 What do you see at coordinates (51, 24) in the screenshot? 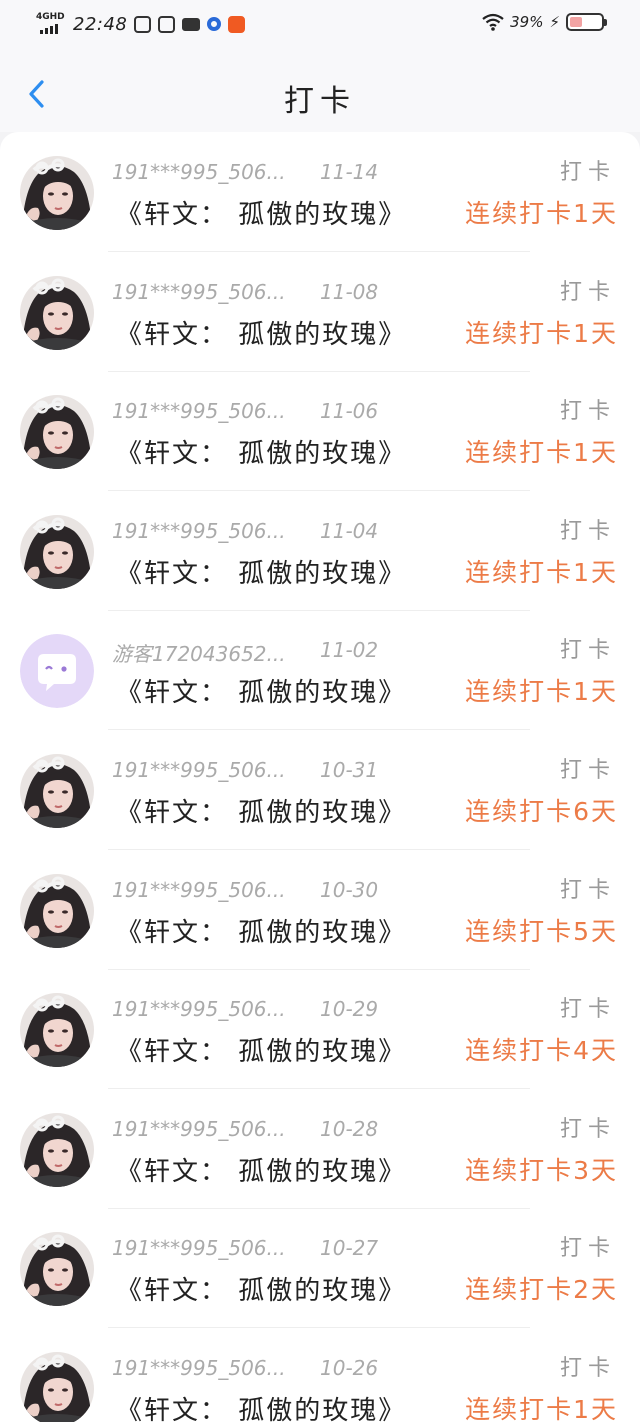
I see `cellular-signal-icon: 4GHD` at bounding box center [51, 24].